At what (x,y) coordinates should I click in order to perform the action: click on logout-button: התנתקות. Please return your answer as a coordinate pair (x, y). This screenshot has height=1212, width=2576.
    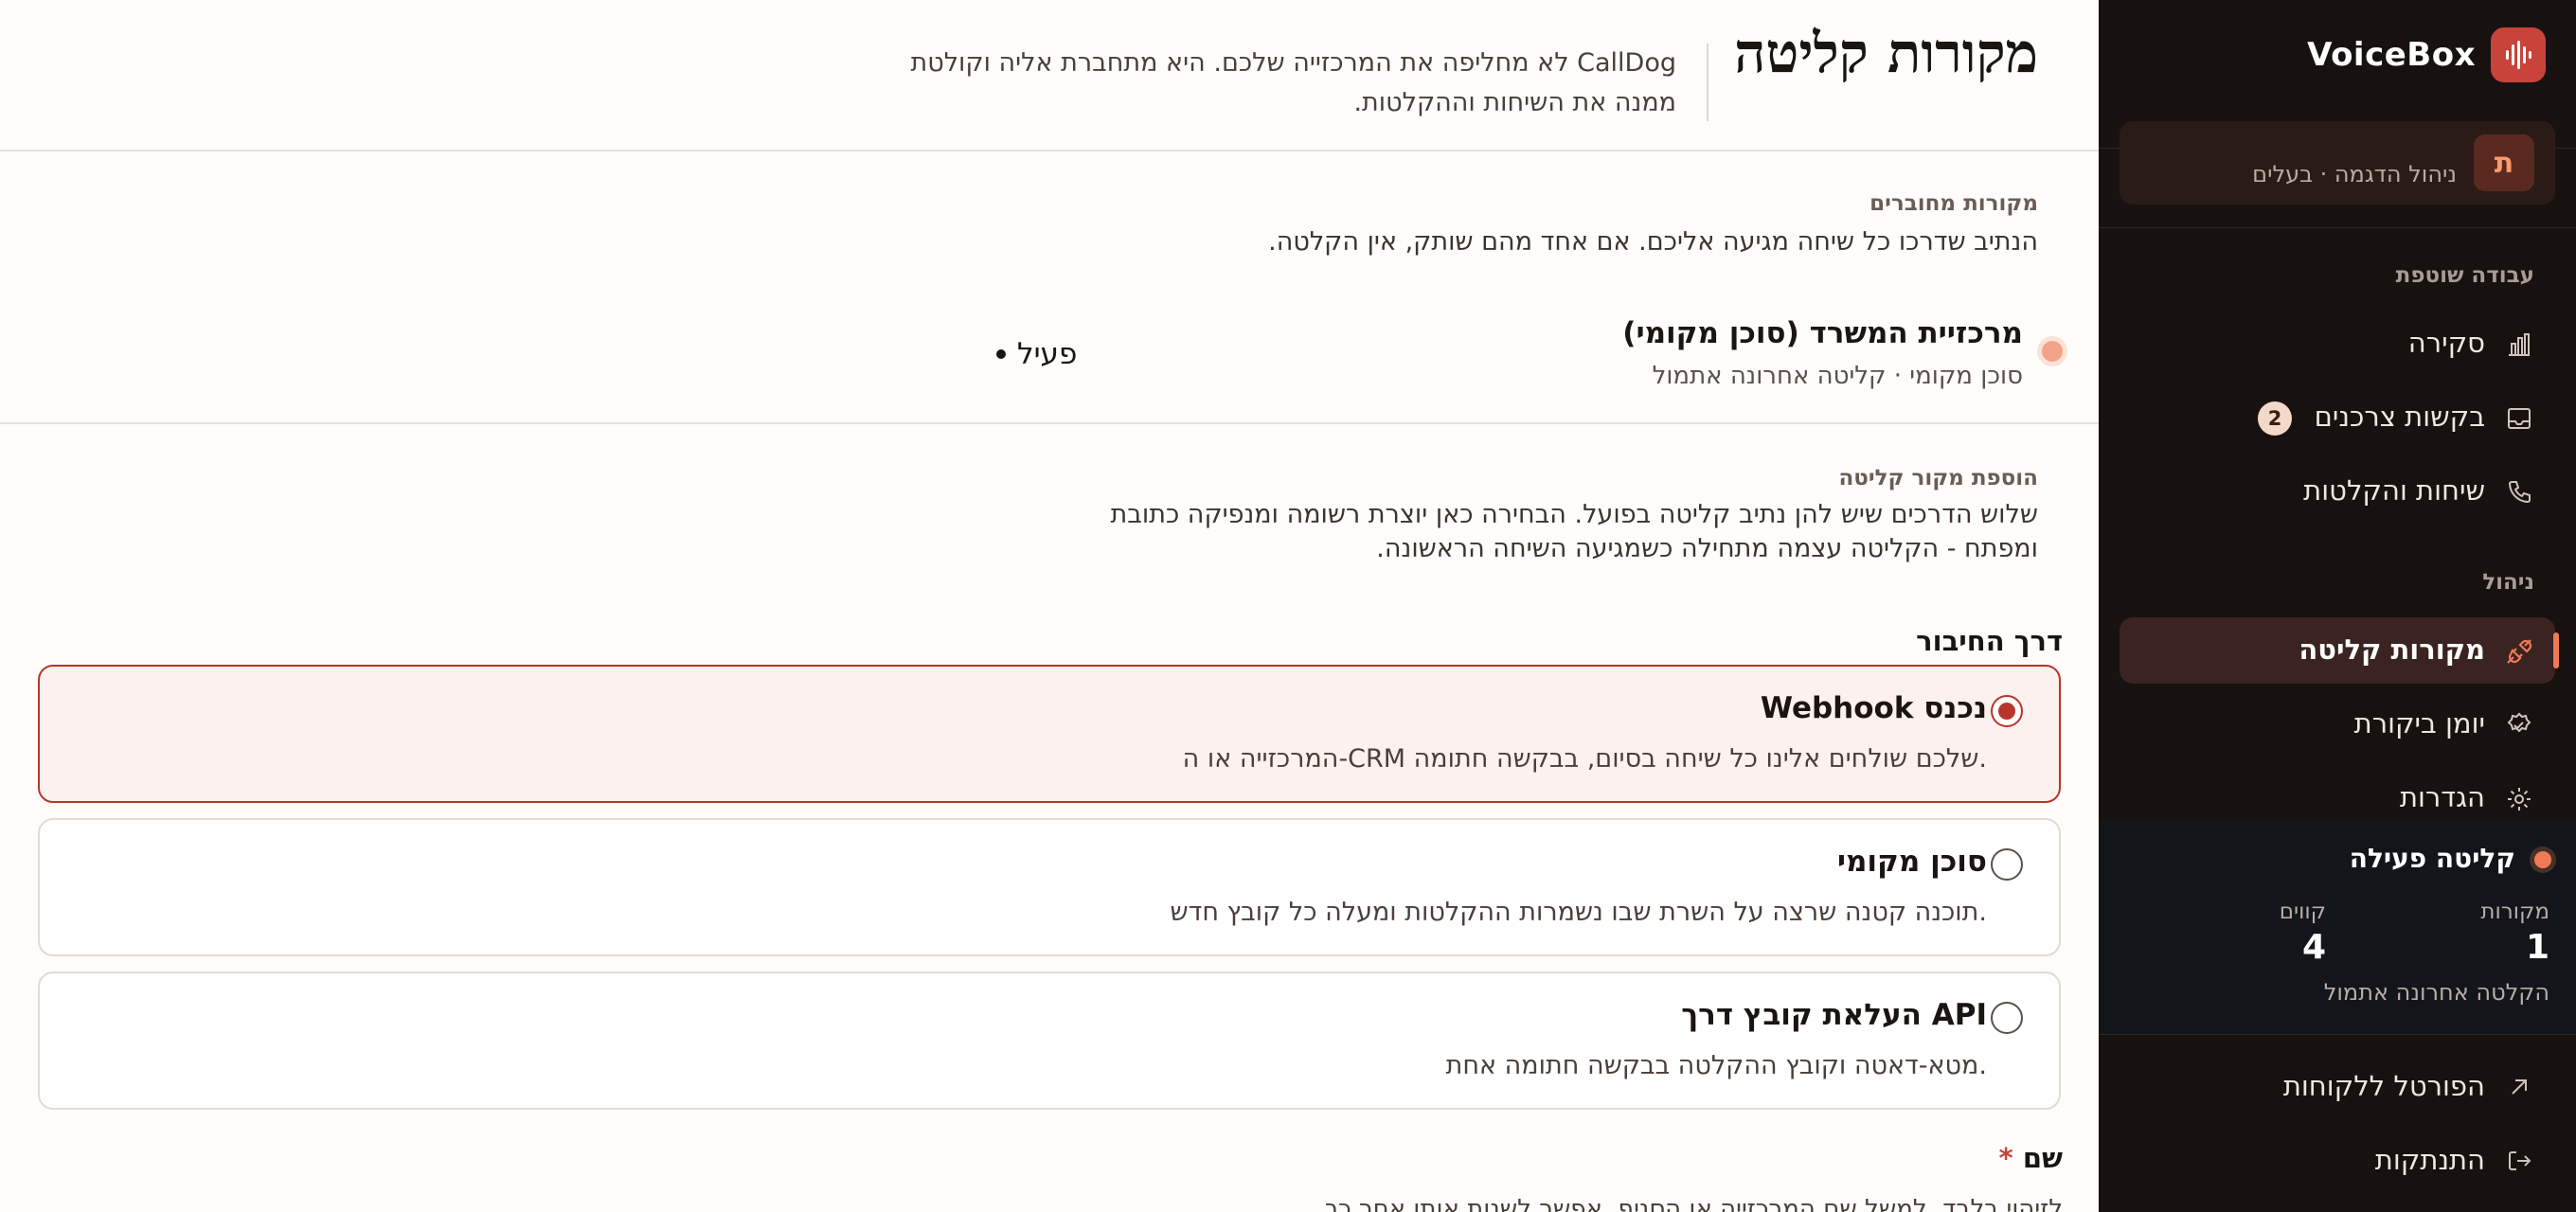
    Looking at the image, I should click on (2337, 1161).